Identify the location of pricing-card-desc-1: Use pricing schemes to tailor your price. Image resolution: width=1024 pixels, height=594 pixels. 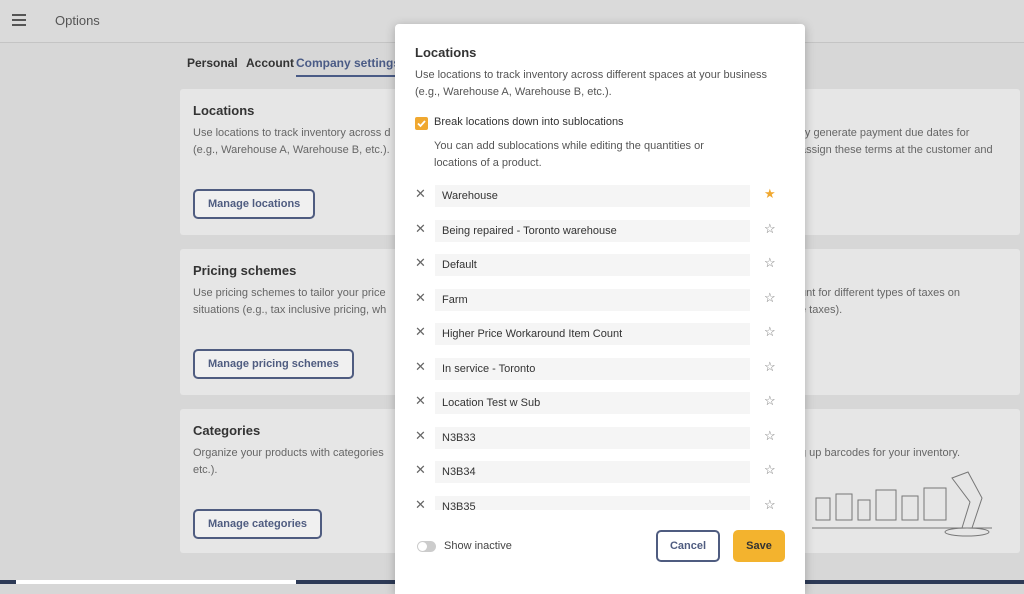
(289, 293).